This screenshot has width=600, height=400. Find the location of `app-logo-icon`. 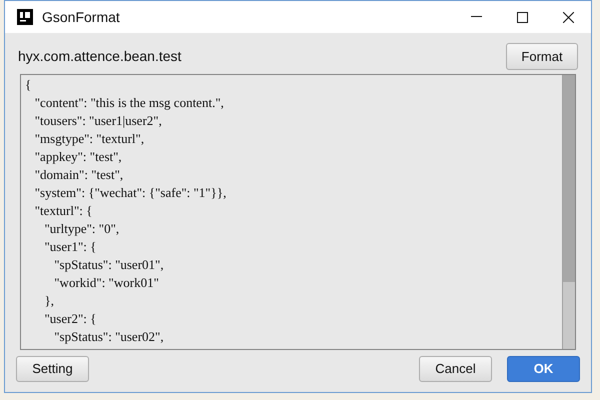

app-logo-icon is located at coordinates (25, 17).